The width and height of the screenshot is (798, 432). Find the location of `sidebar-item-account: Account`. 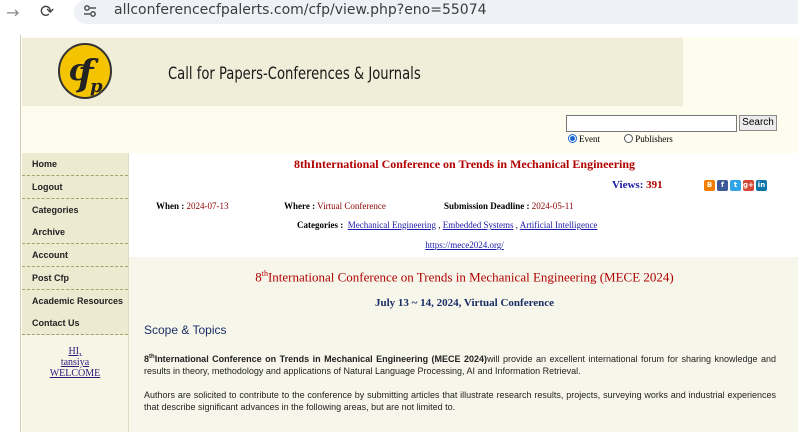

sidebar-item-account: Account is located at coordinates (75, 255).